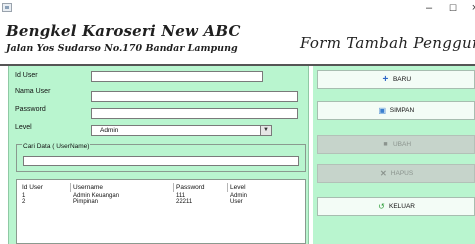  What do you see at coordinates (26, 75) in the screenshot?
I see `id-user-label: Id User` at bounding box center [26, 75].